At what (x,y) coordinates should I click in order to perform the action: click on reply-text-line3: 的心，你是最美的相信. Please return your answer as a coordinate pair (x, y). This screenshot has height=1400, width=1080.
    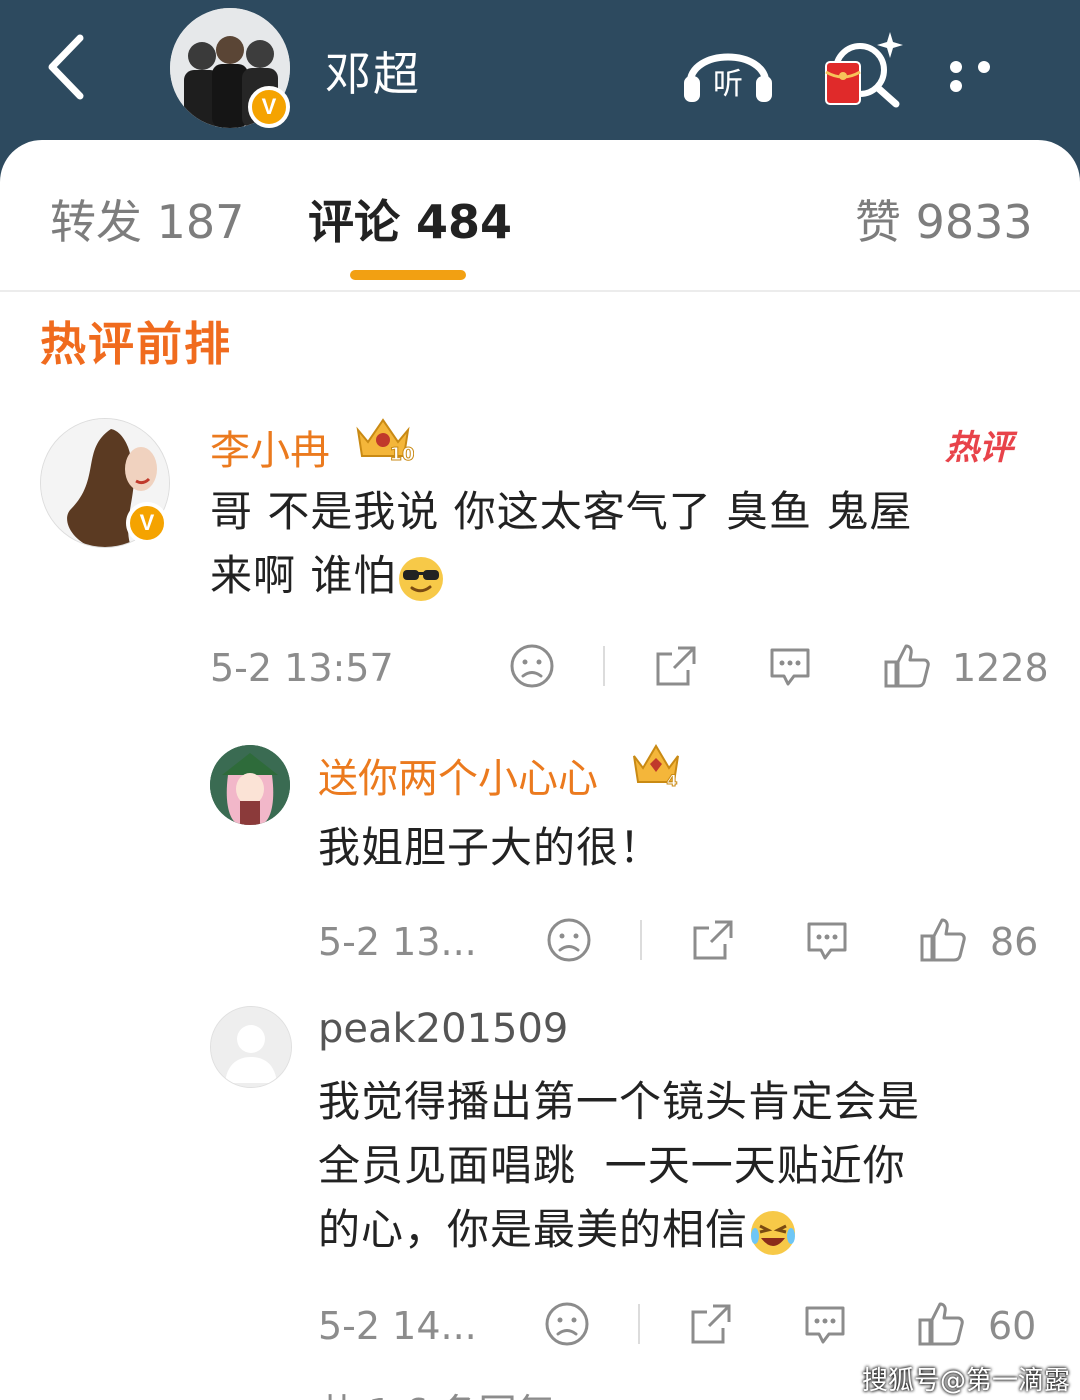
    Looking at the image, I should click on (533, 1229).